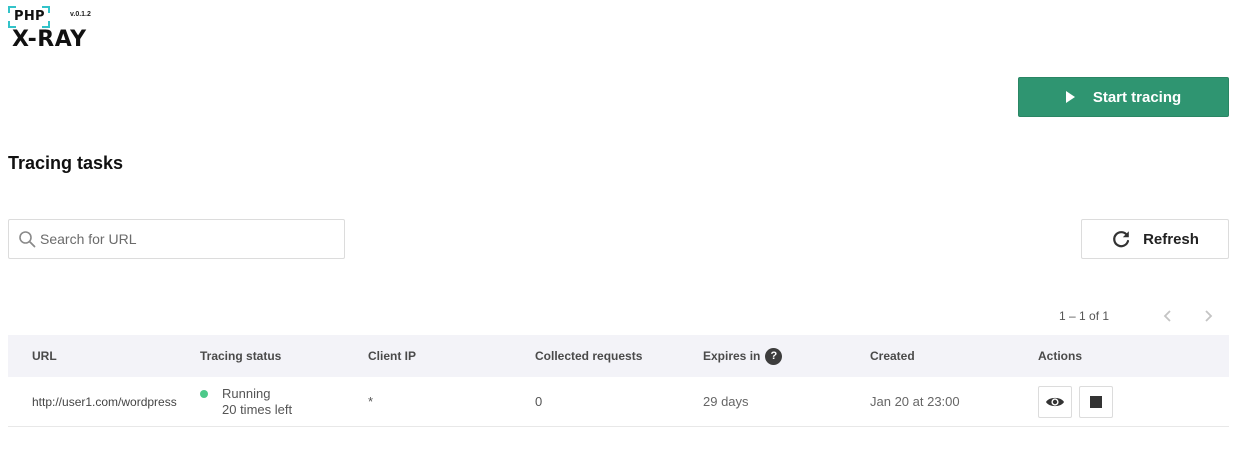 This screenshot has width=1242, height=457. I want to click on start-tracing-button: Start tracing, so click(1123, 97).